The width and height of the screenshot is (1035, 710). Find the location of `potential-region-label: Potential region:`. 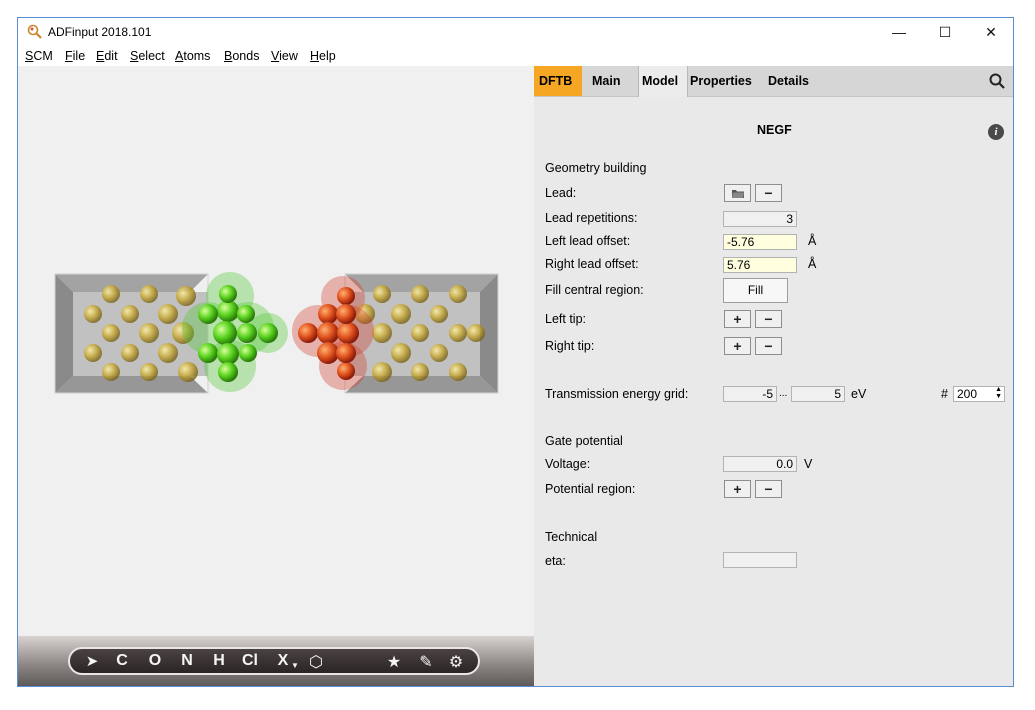

potential-region-label: Potential region: is located at coordinates (590, 489).